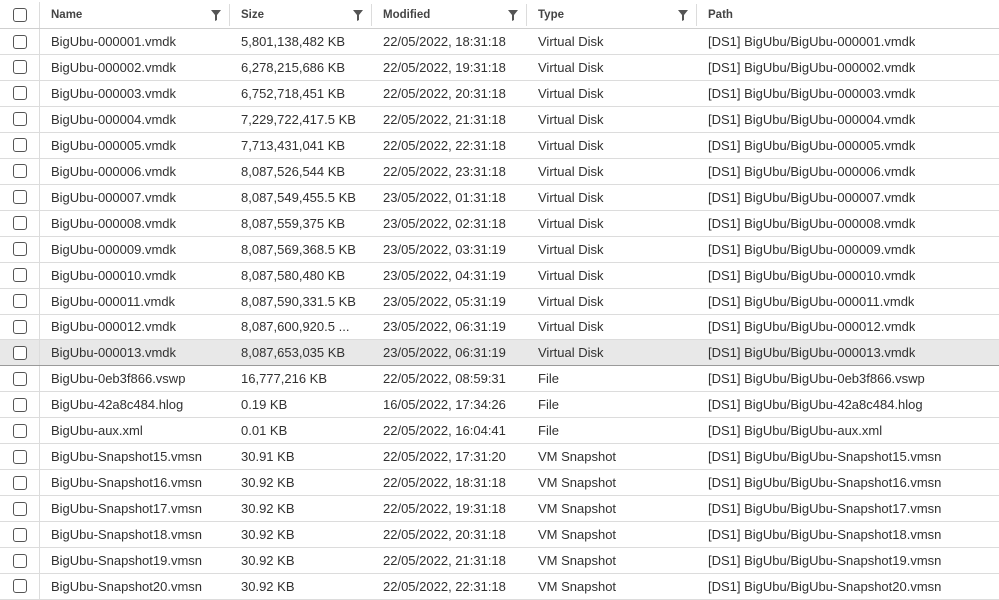  Describe the element at coordinates (444, 67) in the screenshot. I see `file-modified-cell-text: 22/05/2022, 19:31:18` at that location.